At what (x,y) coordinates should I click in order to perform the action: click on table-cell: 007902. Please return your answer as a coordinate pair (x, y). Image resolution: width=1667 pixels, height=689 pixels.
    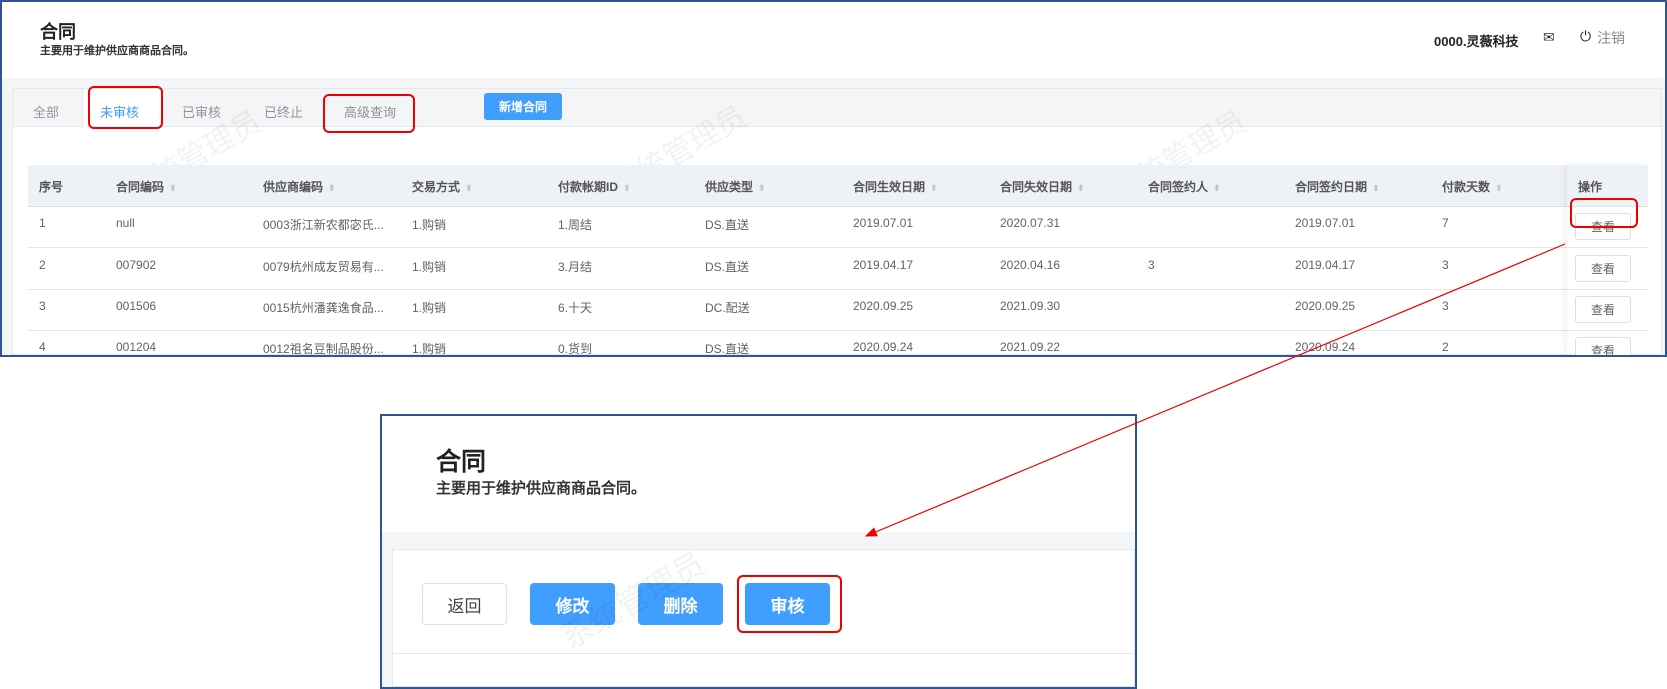
    Looking at the image, I should click on (136, 265).